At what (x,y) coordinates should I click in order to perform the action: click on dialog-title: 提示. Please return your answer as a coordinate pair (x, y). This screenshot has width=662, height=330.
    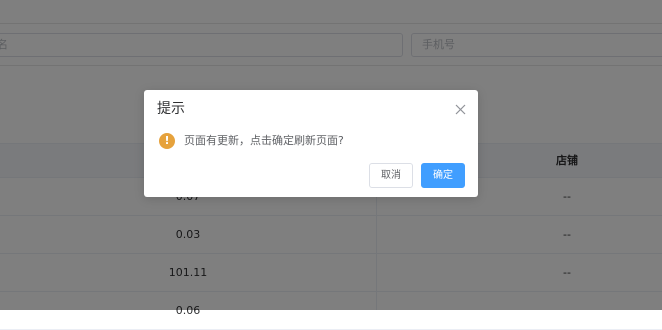
    Looking at the image, I should click on (171, 109).